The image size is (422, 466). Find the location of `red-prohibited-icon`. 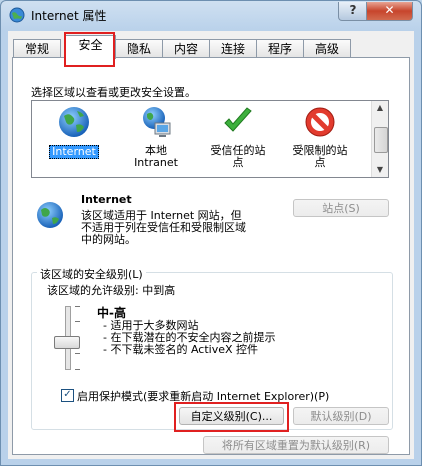

red-prohibited-icon is located at coordinates (320, 122).